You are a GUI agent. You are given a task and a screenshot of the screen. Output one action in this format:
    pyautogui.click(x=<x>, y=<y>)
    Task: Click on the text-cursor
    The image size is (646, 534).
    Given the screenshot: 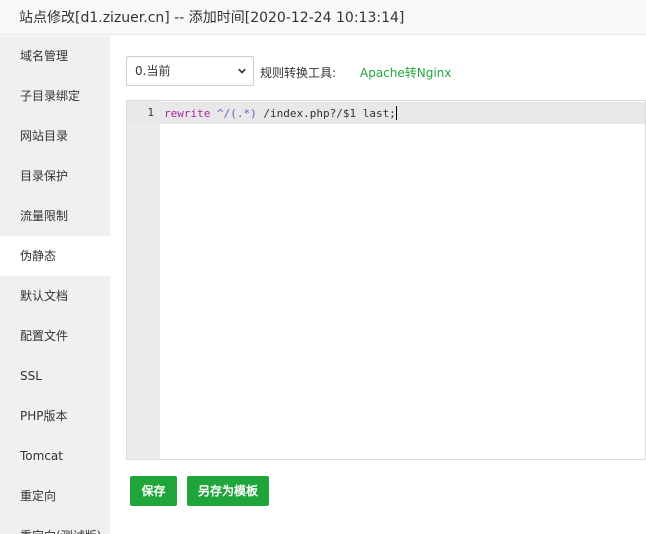 What is the action you would take?
    pyautogui.click(x=396, y=113)
    